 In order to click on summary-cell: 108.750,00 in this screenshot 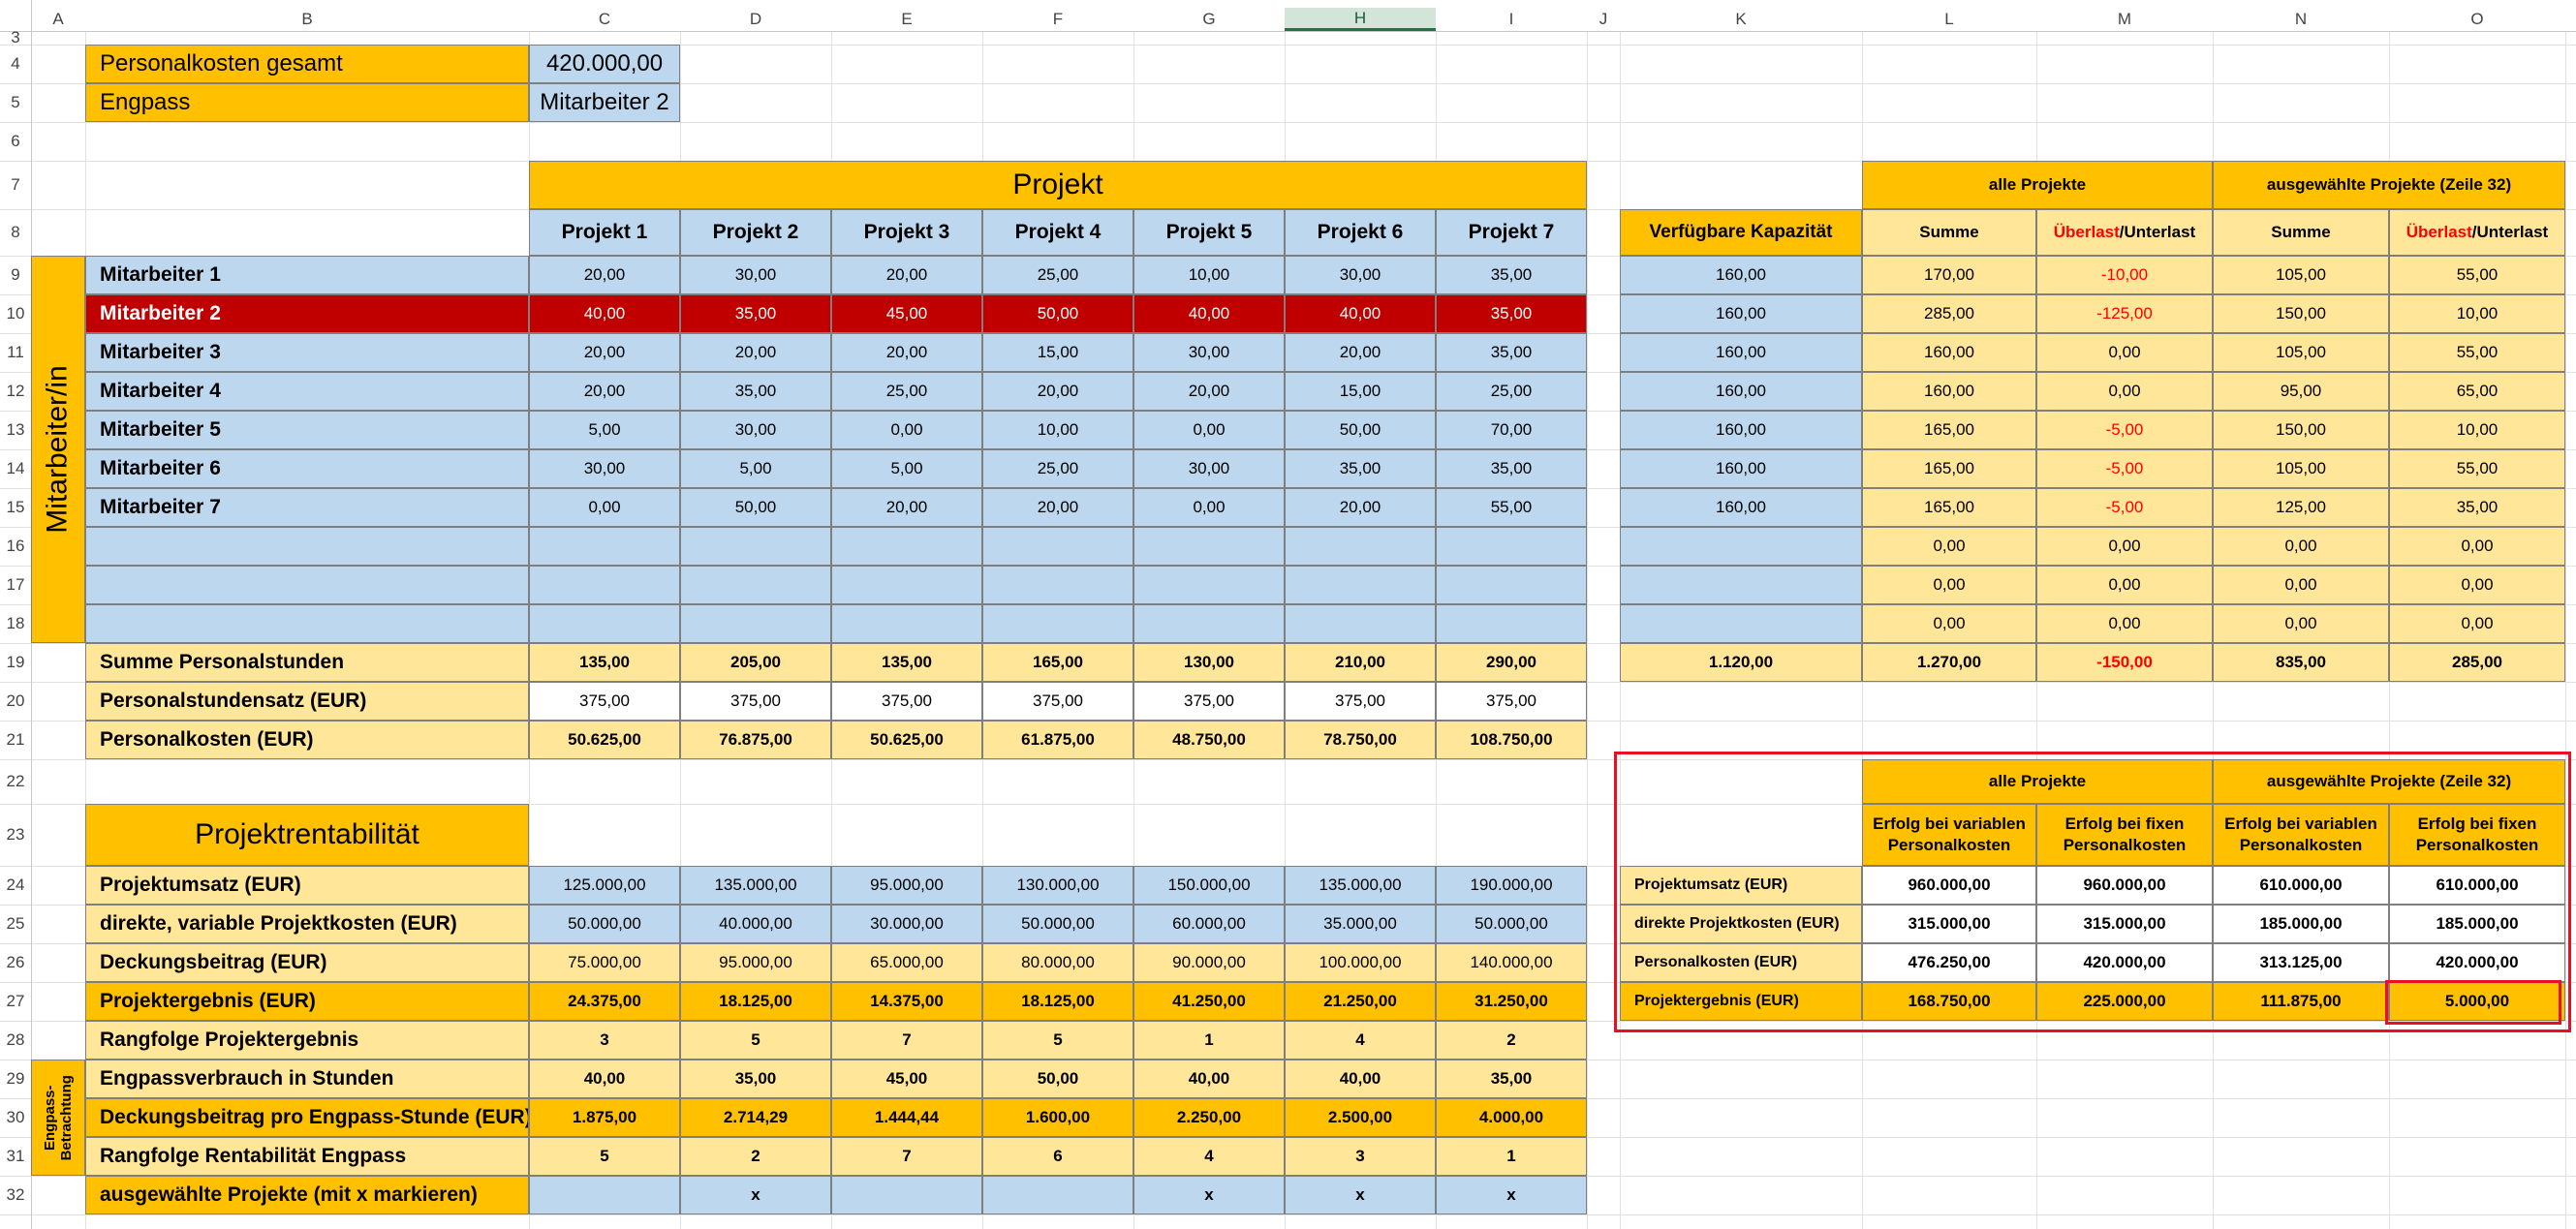, I will do `click(1511, 740)`.